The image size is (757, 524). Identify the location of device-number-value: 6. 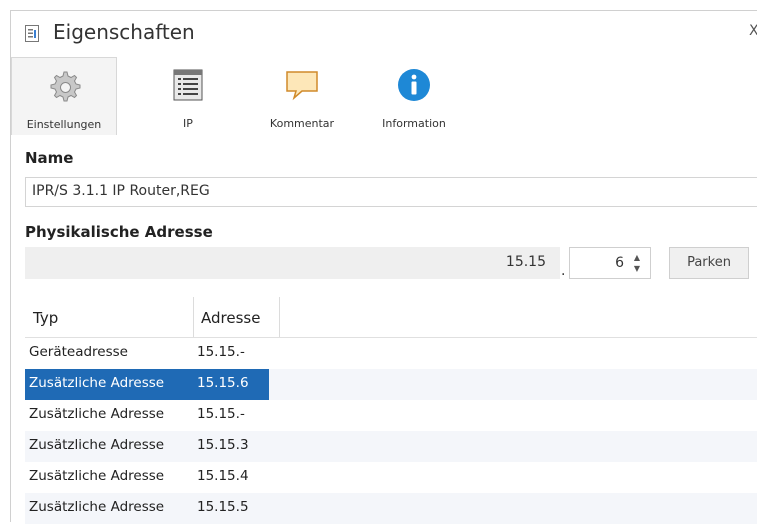
(619, 263).